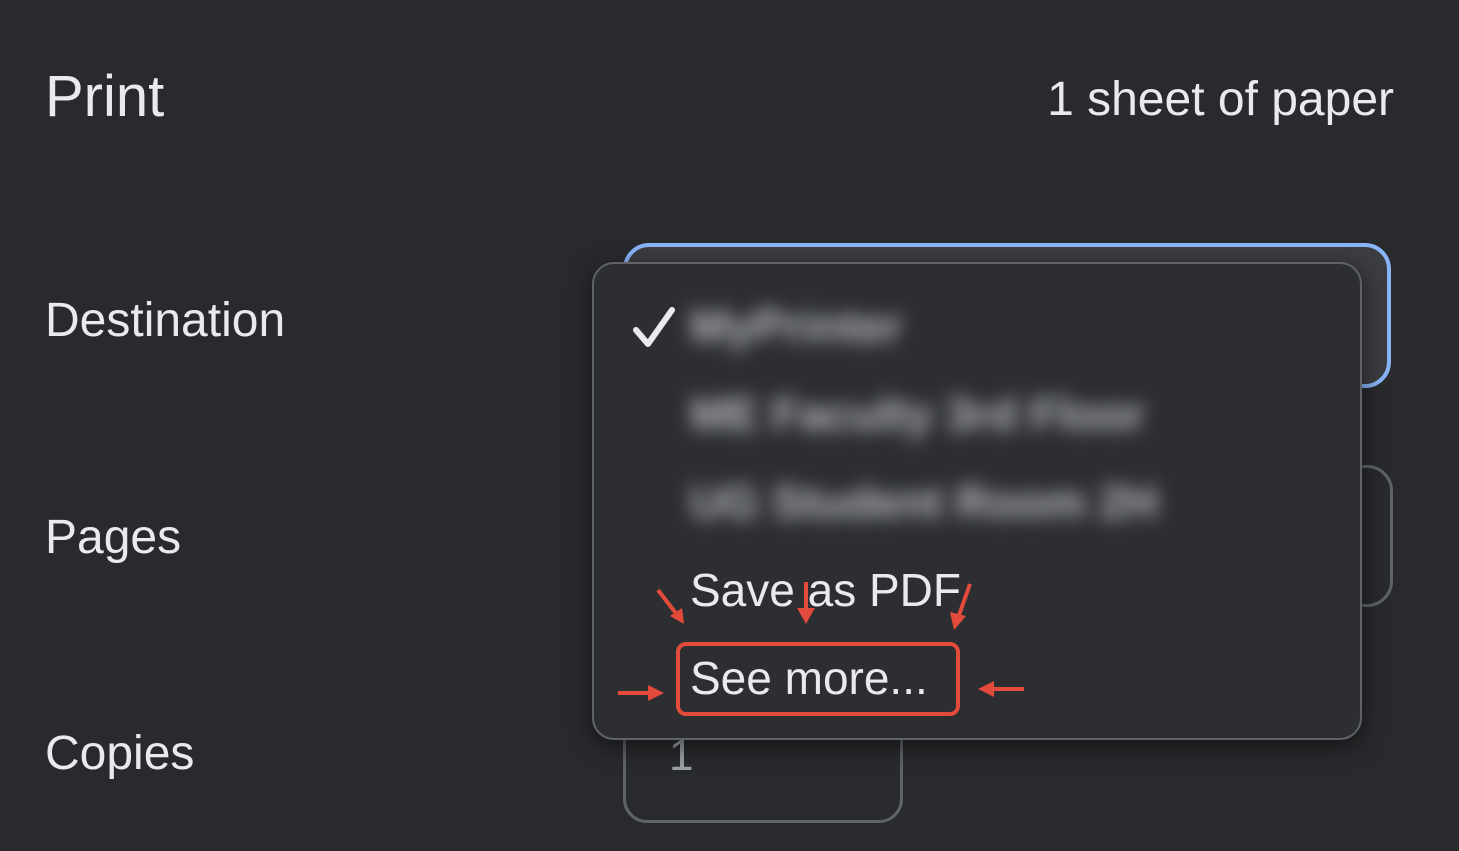 The width and height of the screenshot is (1459, 851). I want to click on dropdown-option-printer-3: UG Student Room 2H, so click(924, 502).